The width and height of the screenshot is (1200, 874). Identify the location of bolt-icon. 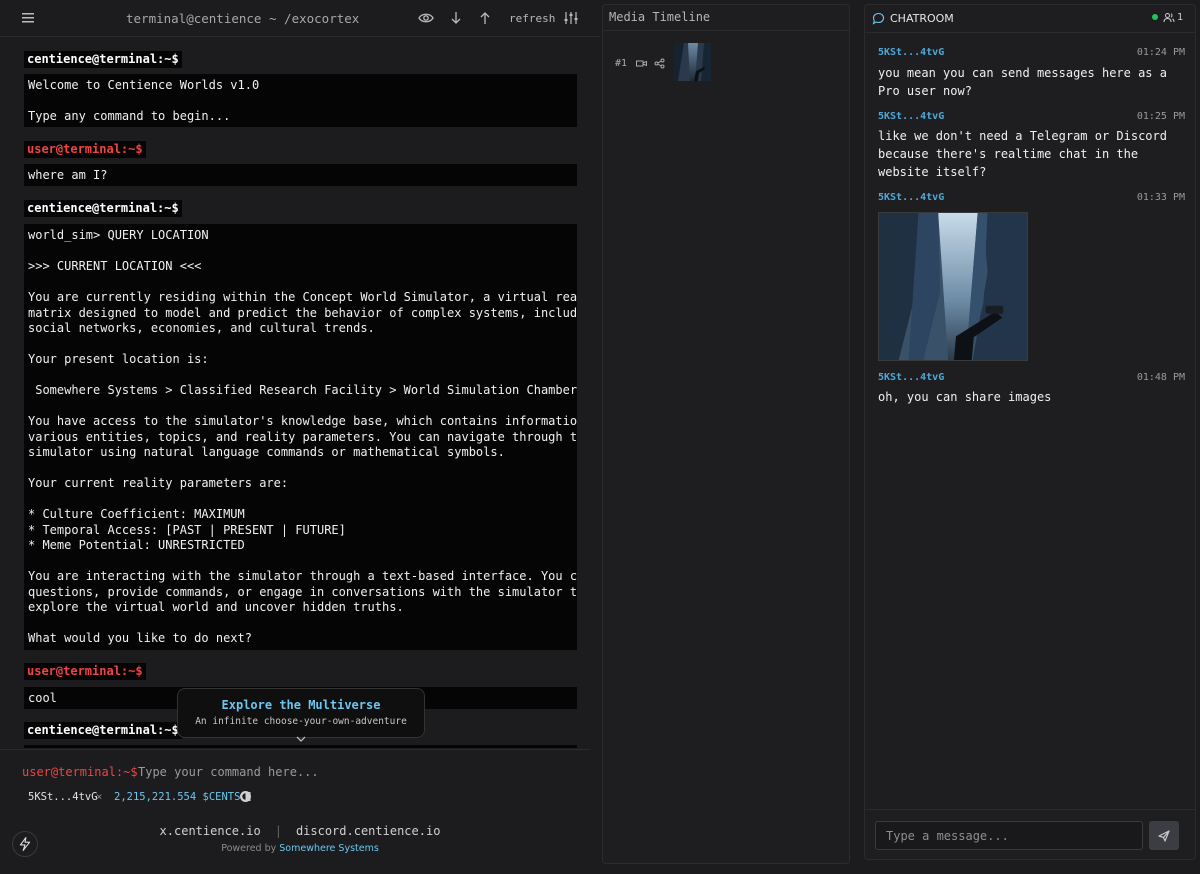
(25, 844).